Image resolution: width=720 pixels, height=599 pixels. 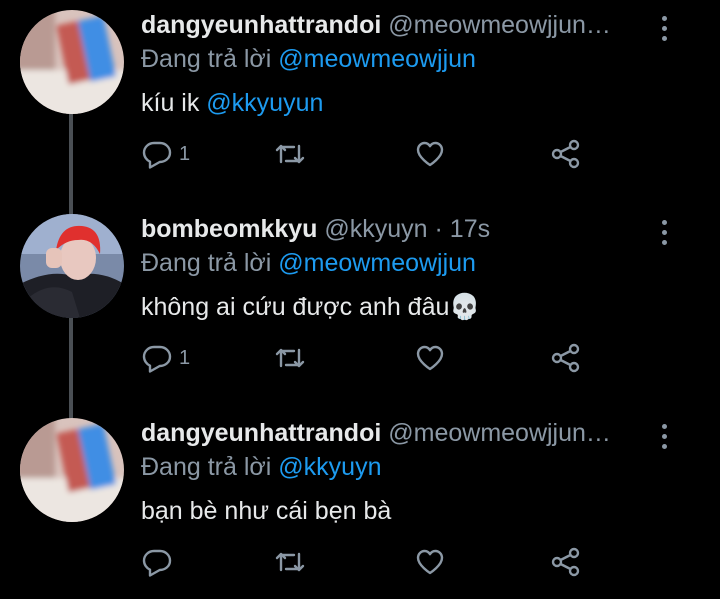 I want to click on replying-to: Đang trả lời @kkyuyn, so click(x=261, y=467).